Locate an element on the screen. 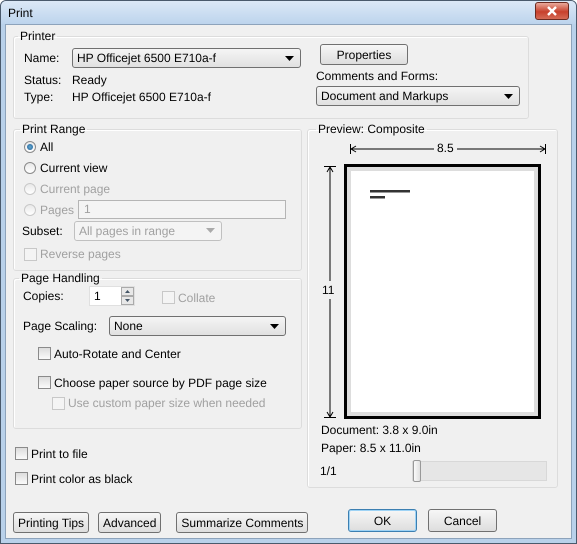  action-button: Summarize Comments is located at coordinates (242, 522).